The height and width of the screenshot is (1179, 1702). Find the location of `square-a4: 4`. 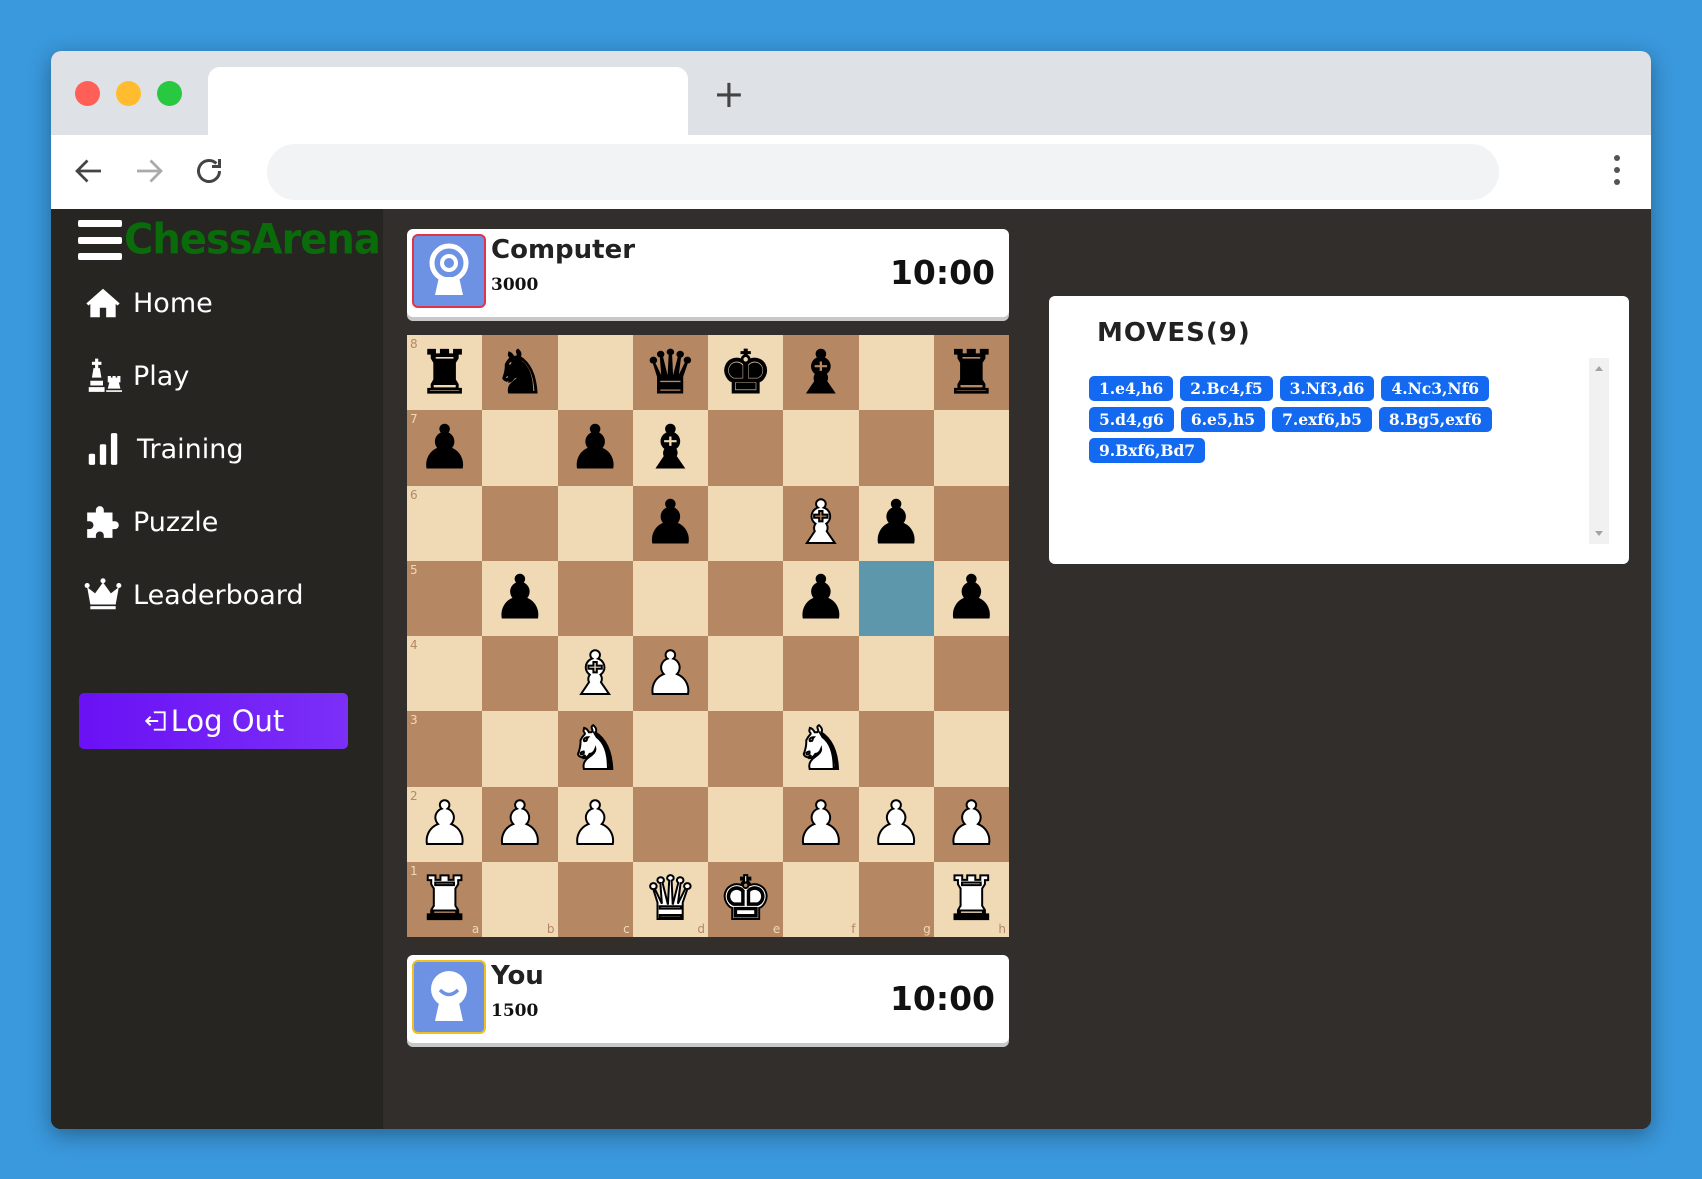

square-a4: 4 is located at coordinates (445, 674).